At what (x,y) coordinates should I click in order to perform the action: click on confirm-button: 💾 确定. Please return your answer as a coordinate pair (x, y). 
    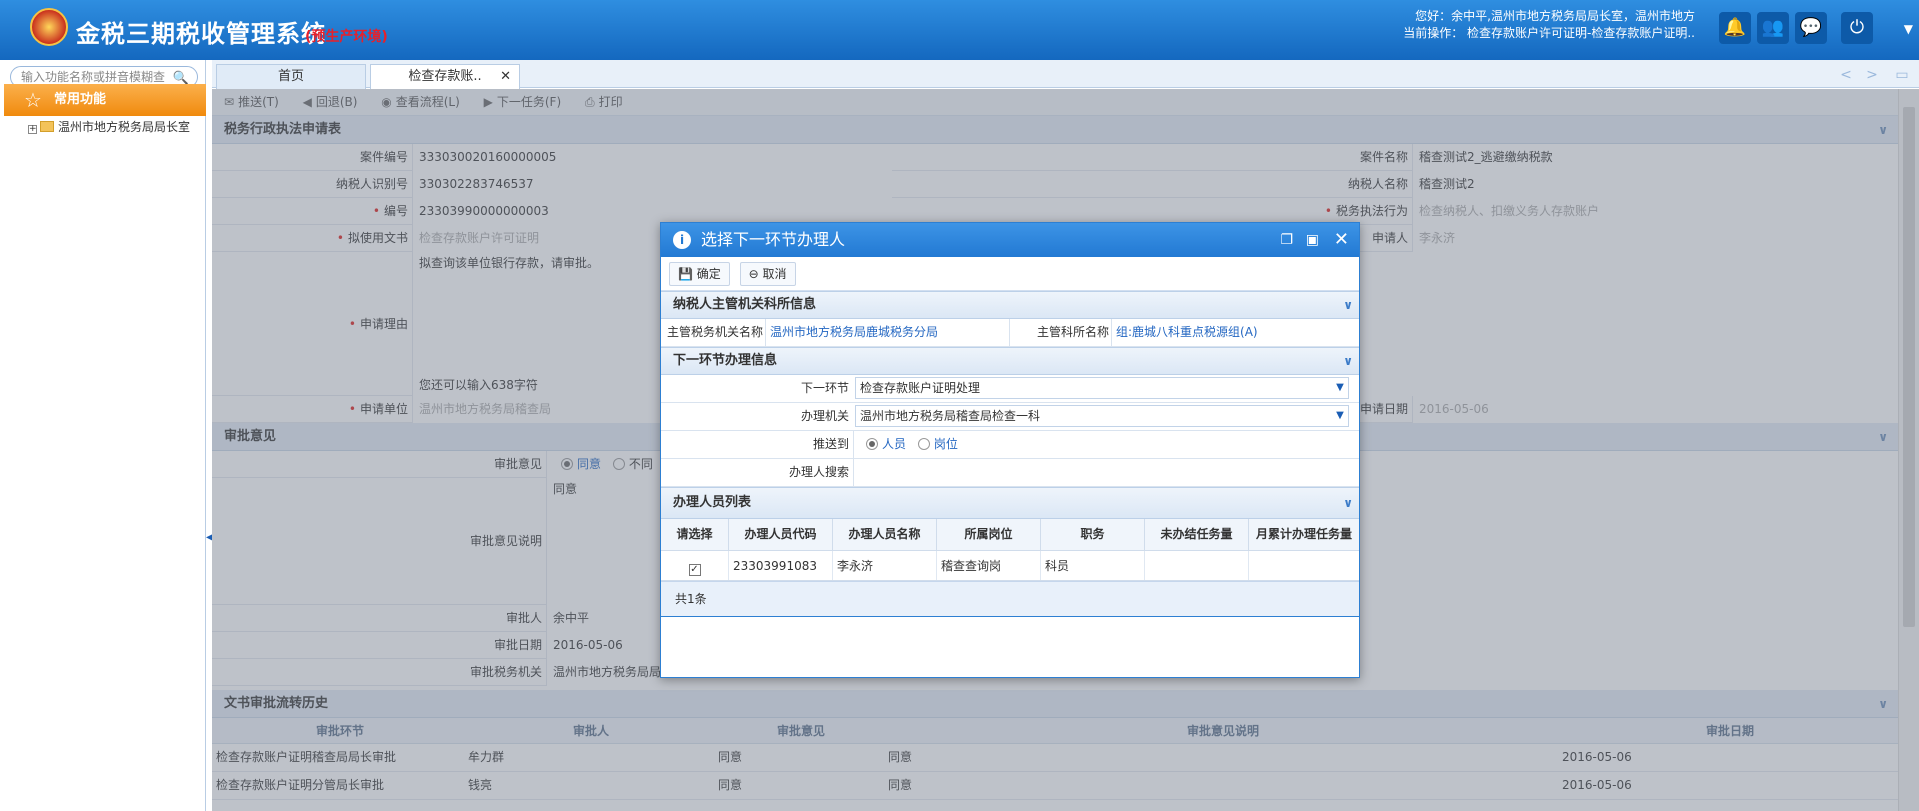
    Looking at the image, I should click on (699, 274).